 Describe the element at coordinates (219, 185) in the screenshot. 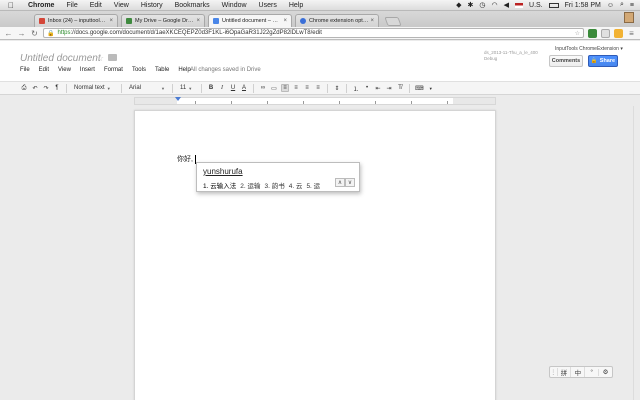

I see `ime-candidate: 1. 云输入法` at that location.